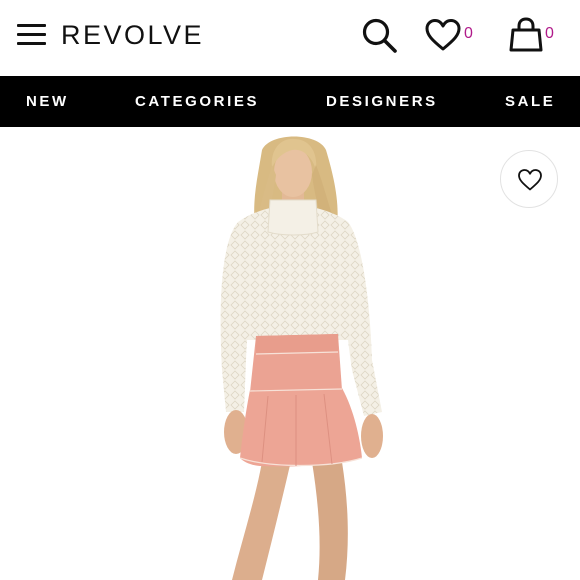 Image resolution: width=580 pixels, height=580 pixels. Describe the element at coordinates (549, 33) in the screenshot. I see `cart-count: 0` at that location.